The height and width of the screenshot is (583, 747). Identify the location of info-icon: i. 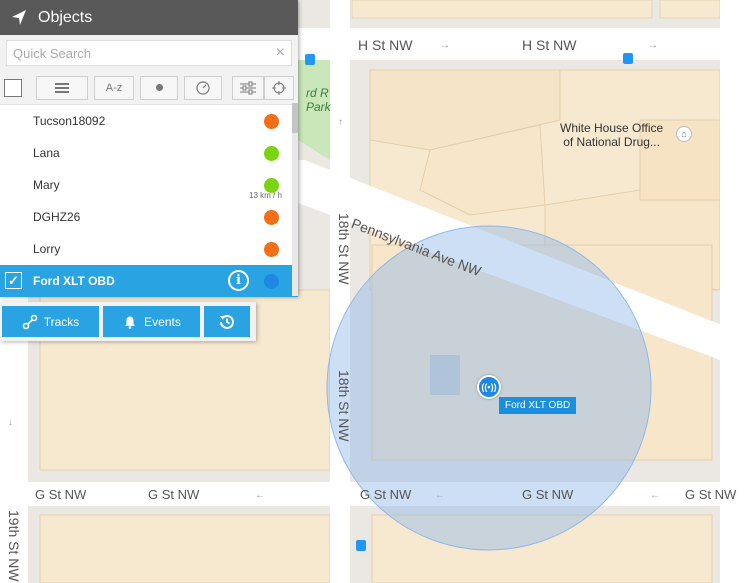
(238, 280).